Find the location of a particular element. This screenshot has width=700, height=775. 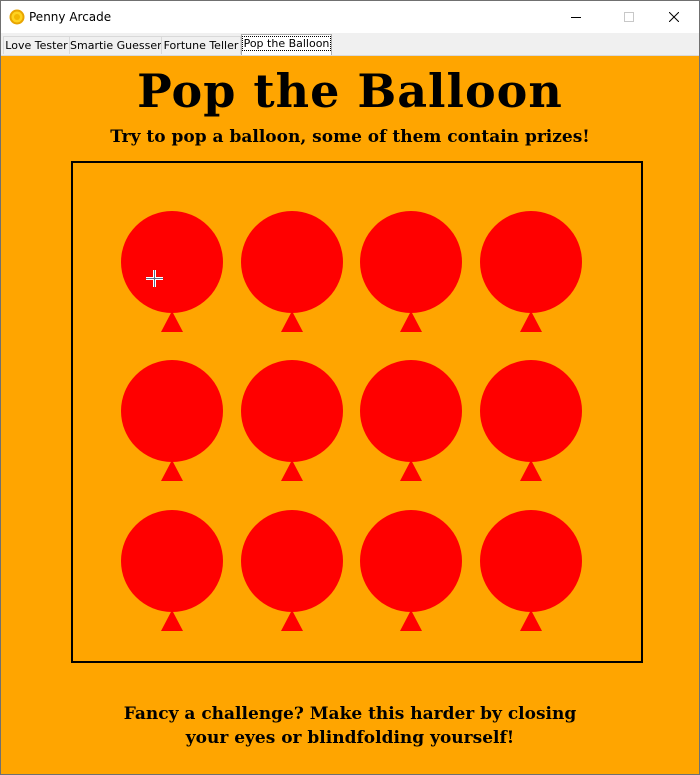

close-icon is located at coordinates (674, 17).